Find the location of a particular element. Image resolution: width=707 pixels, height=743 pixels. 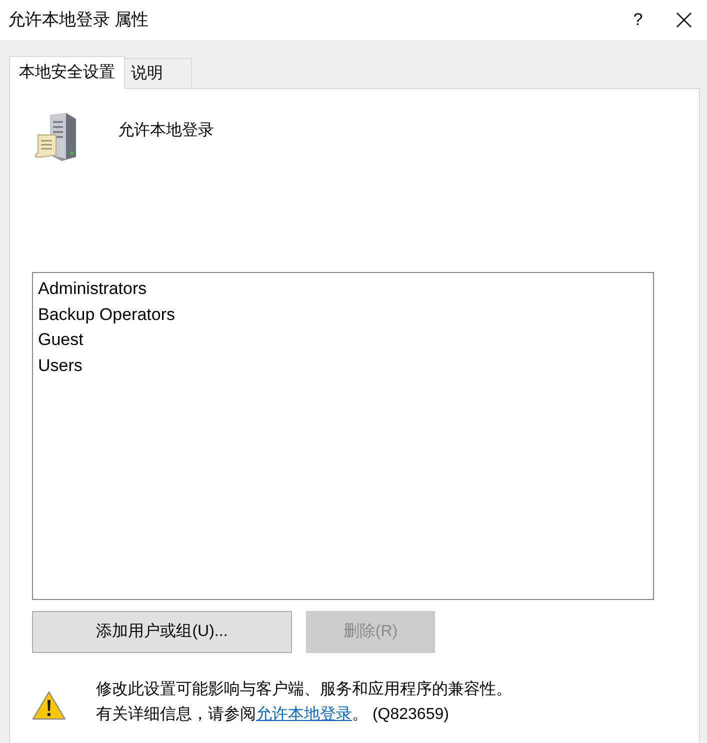

window-title: 允许本地登录 属性 is located at coordinates (79, 20).